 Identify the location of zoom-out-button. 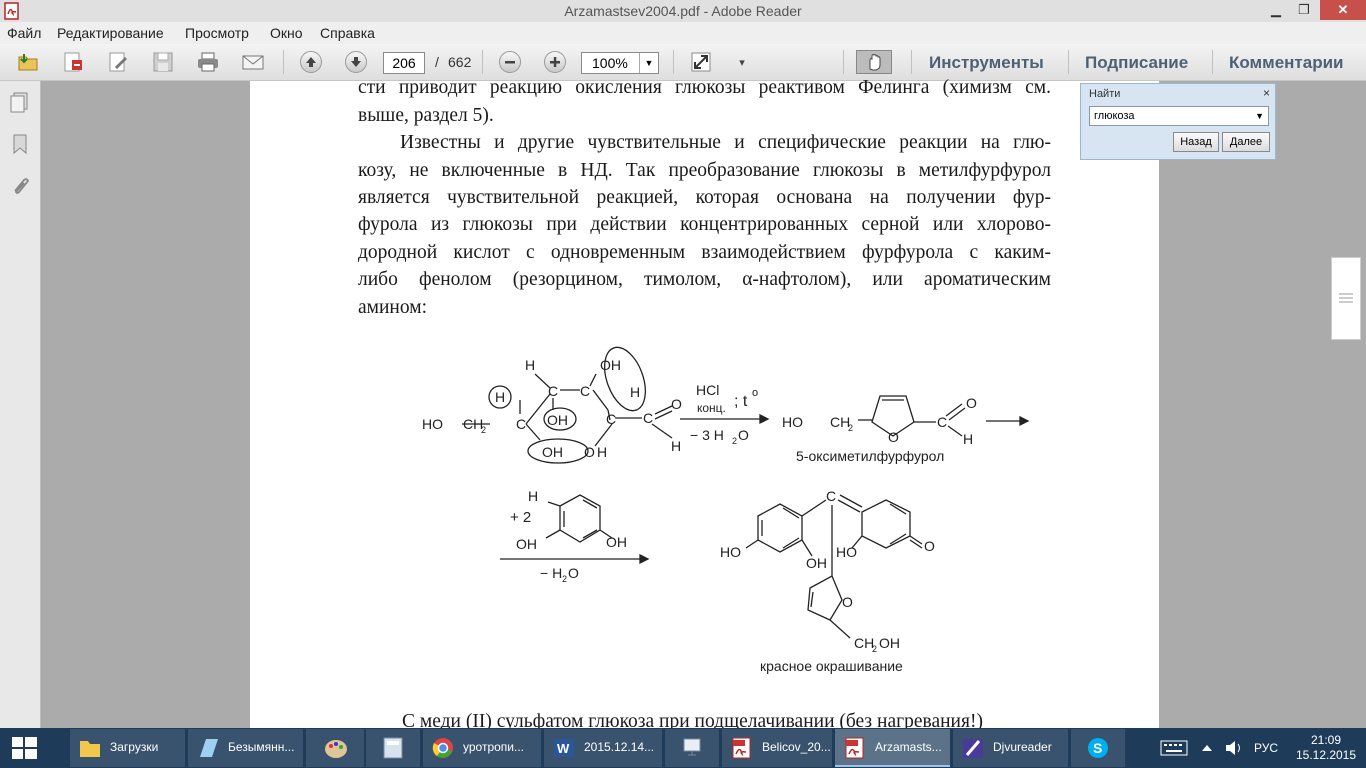
(510, 62).